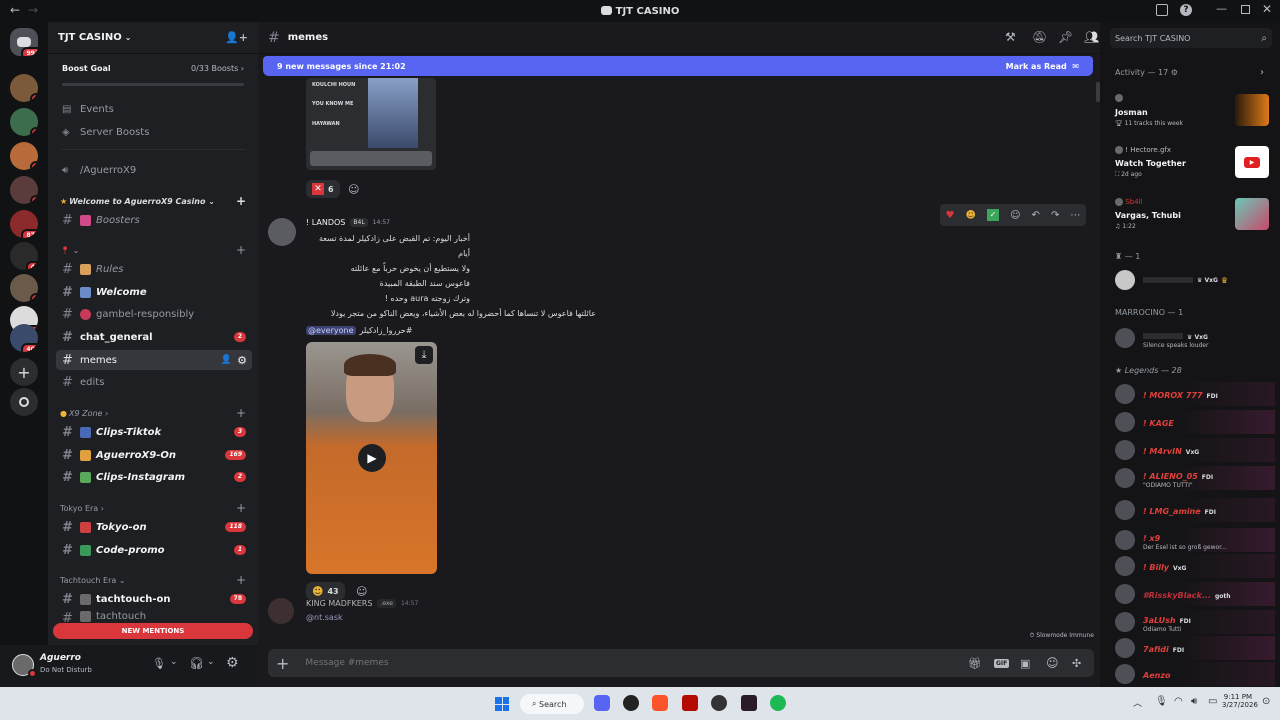 The height and width of the screenshot is (720, 1280). I want to click on forward-icon: ↷, so click(1055, 215).